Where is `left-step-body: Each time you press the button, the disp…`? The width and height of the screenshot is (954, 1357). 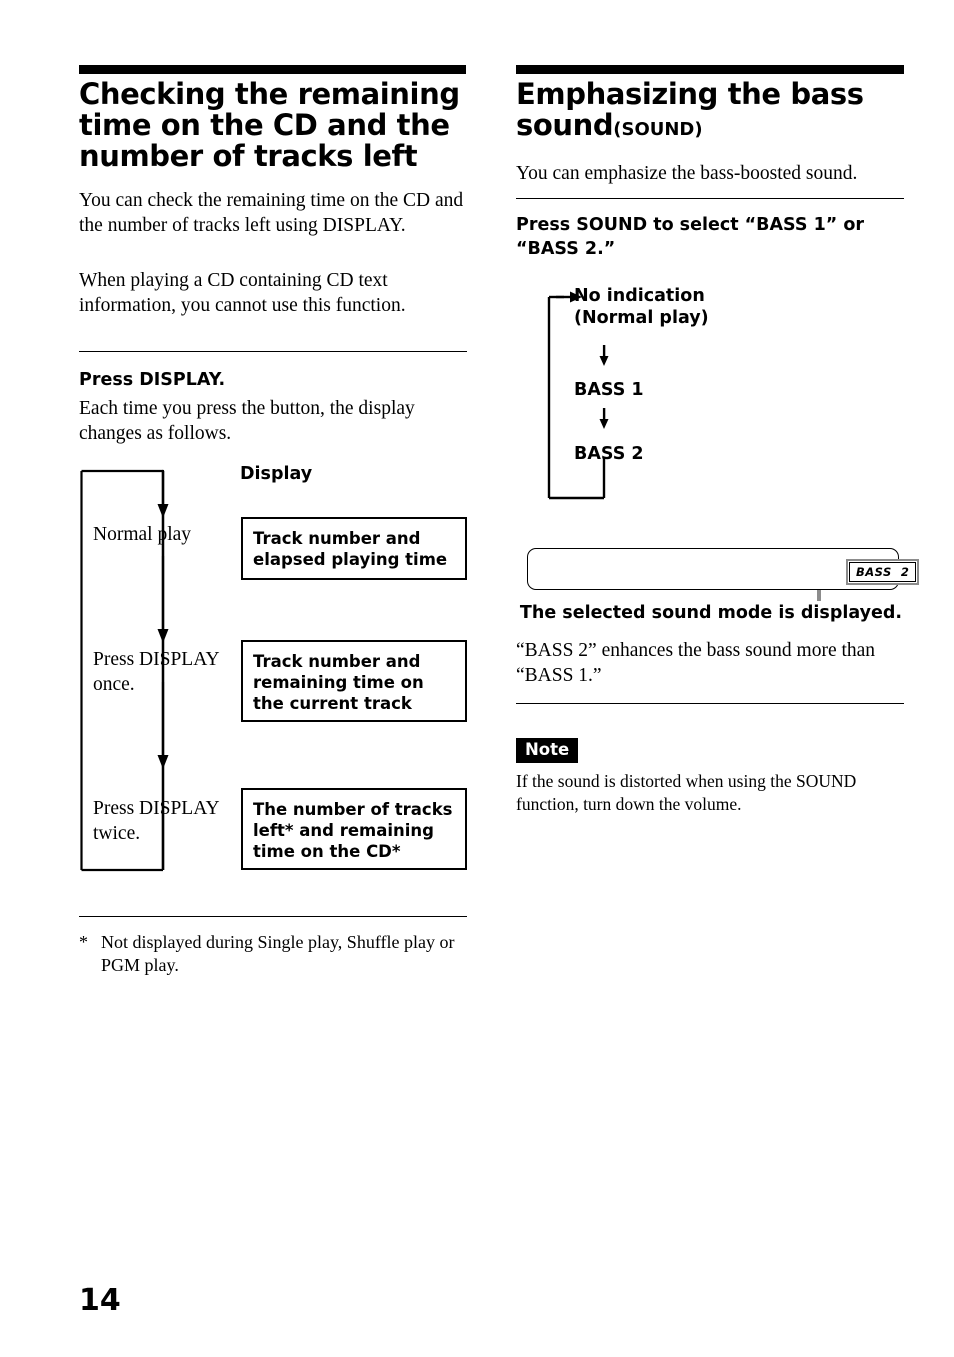 left-step-body: Each time you press the button, the disp… is located at coordinates (247, 421).